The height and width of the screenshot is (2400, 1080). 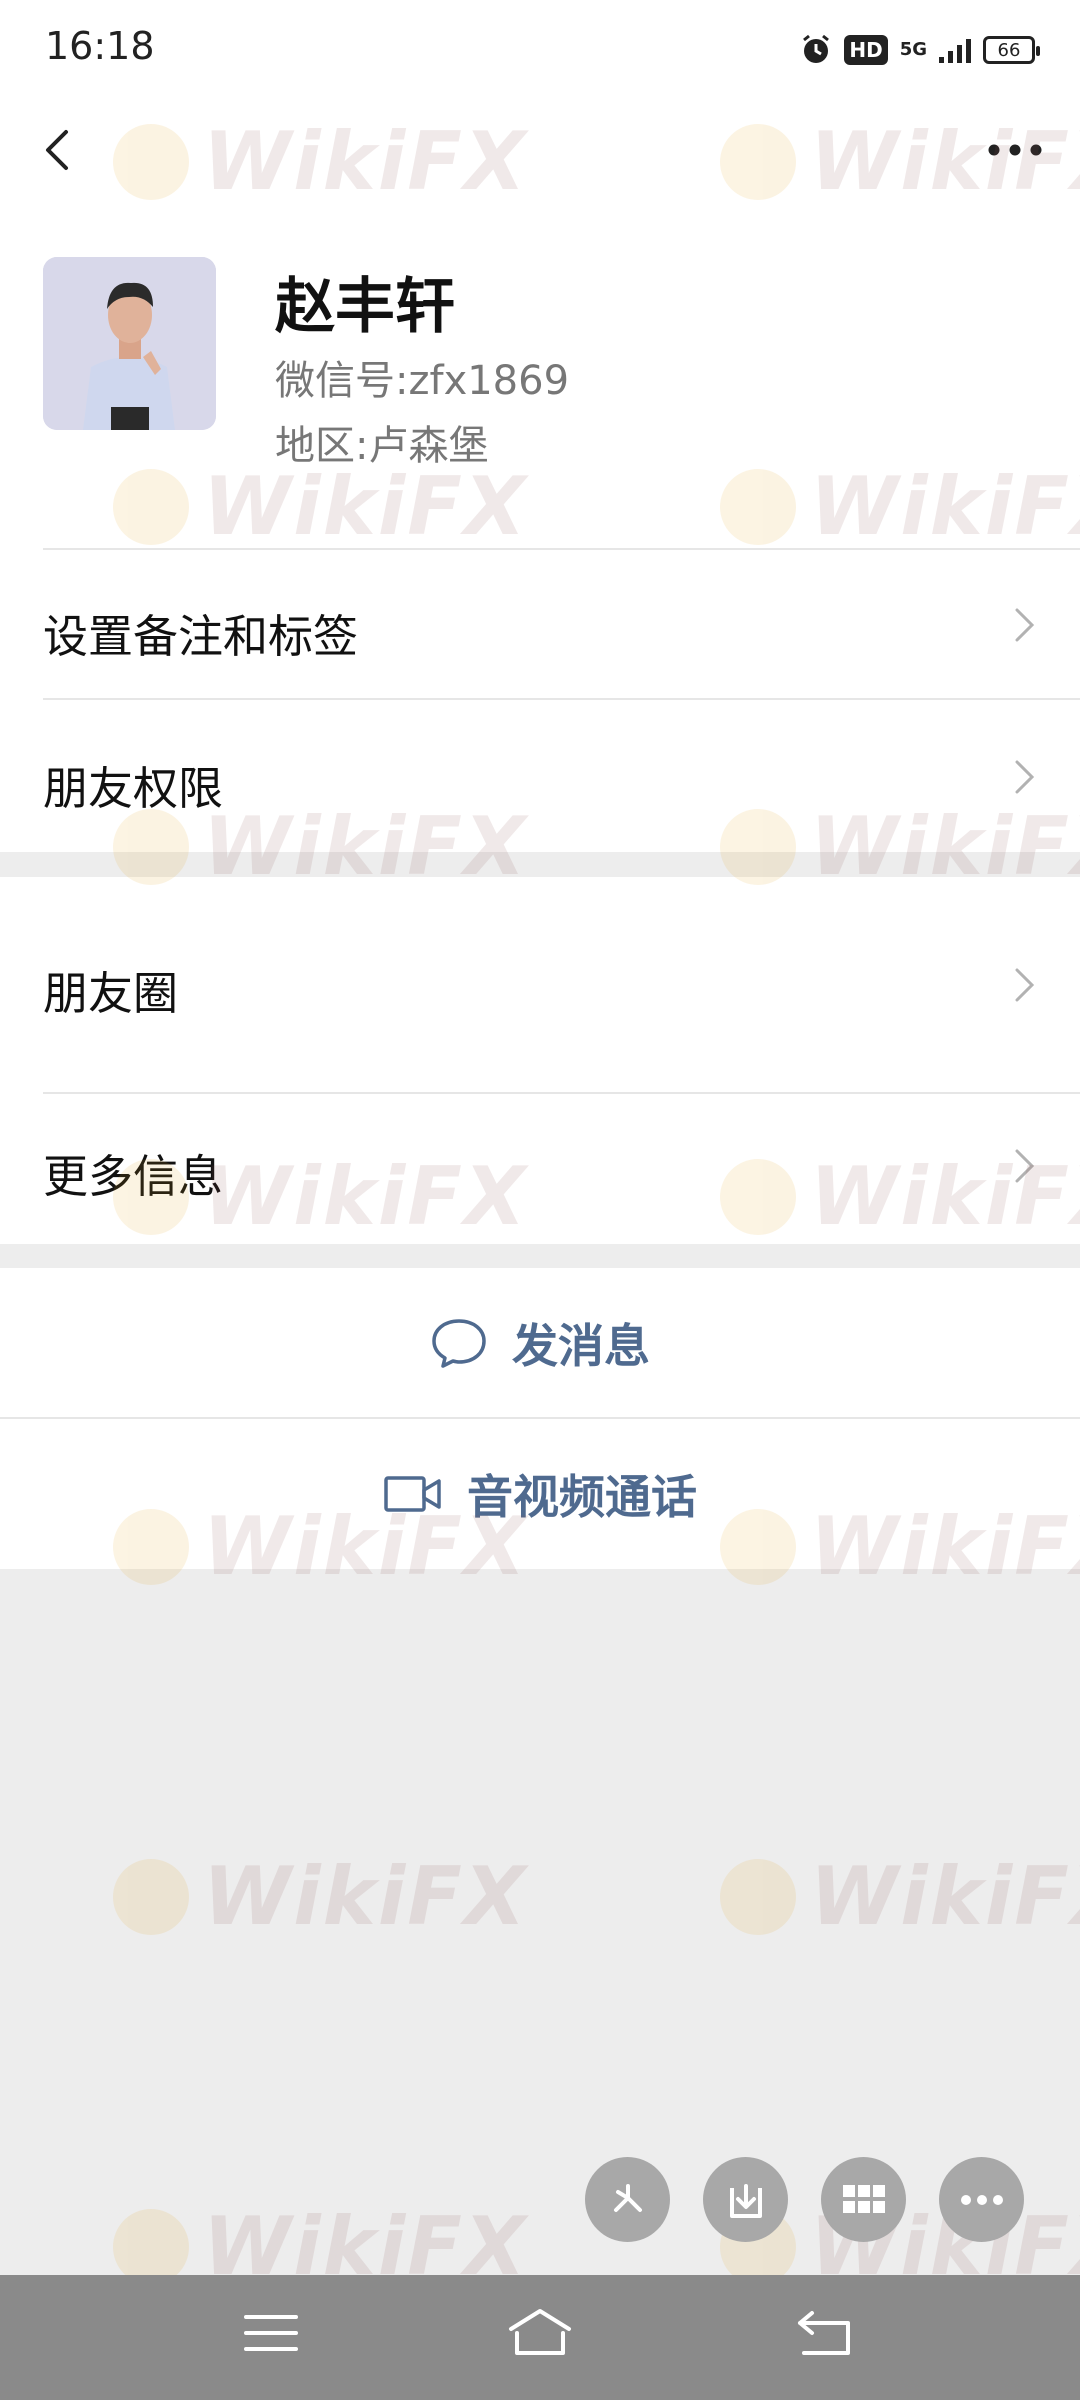 I want to click on alarm-icon, so click(x=816, y=48).